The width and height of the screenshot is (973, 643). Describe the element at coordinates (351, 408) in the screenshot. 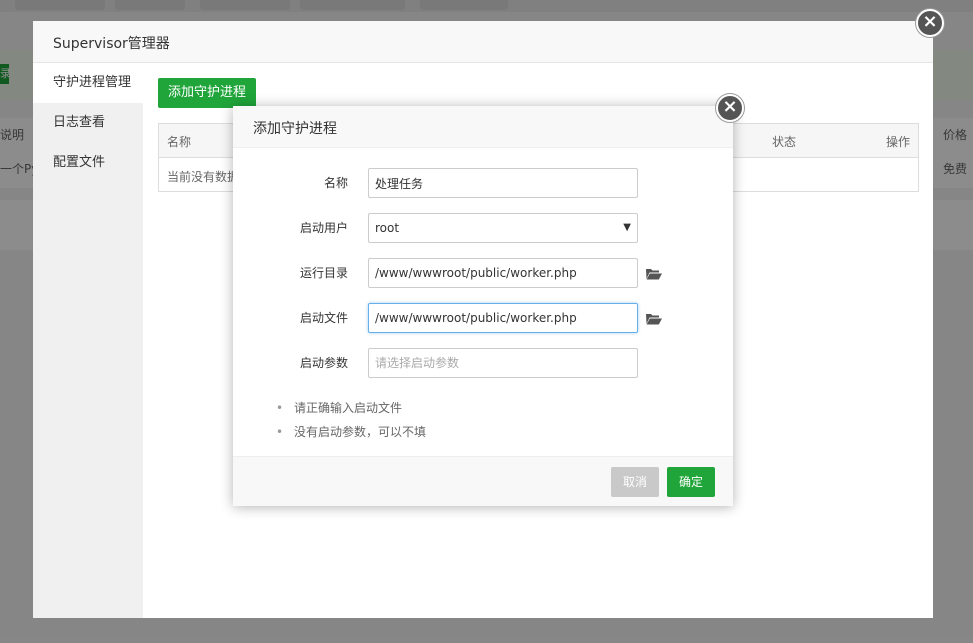

I see `tip-item: 请正确输入启动文件` at that location.